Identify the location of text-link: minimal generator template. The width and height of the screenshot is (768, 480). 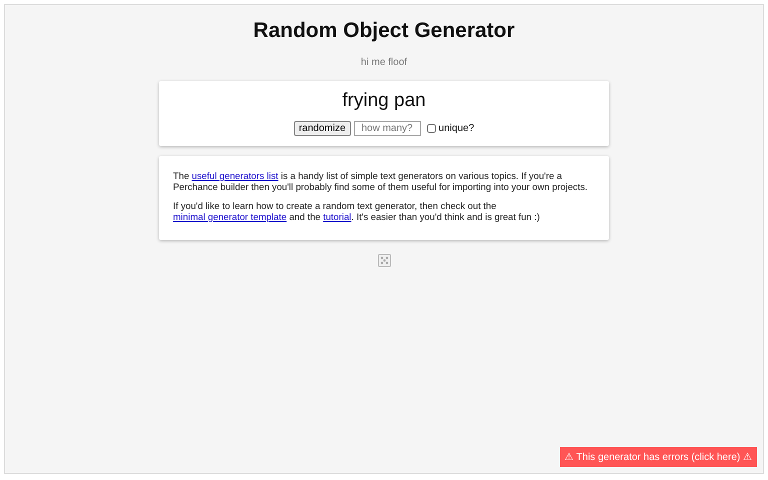
(230, 216).